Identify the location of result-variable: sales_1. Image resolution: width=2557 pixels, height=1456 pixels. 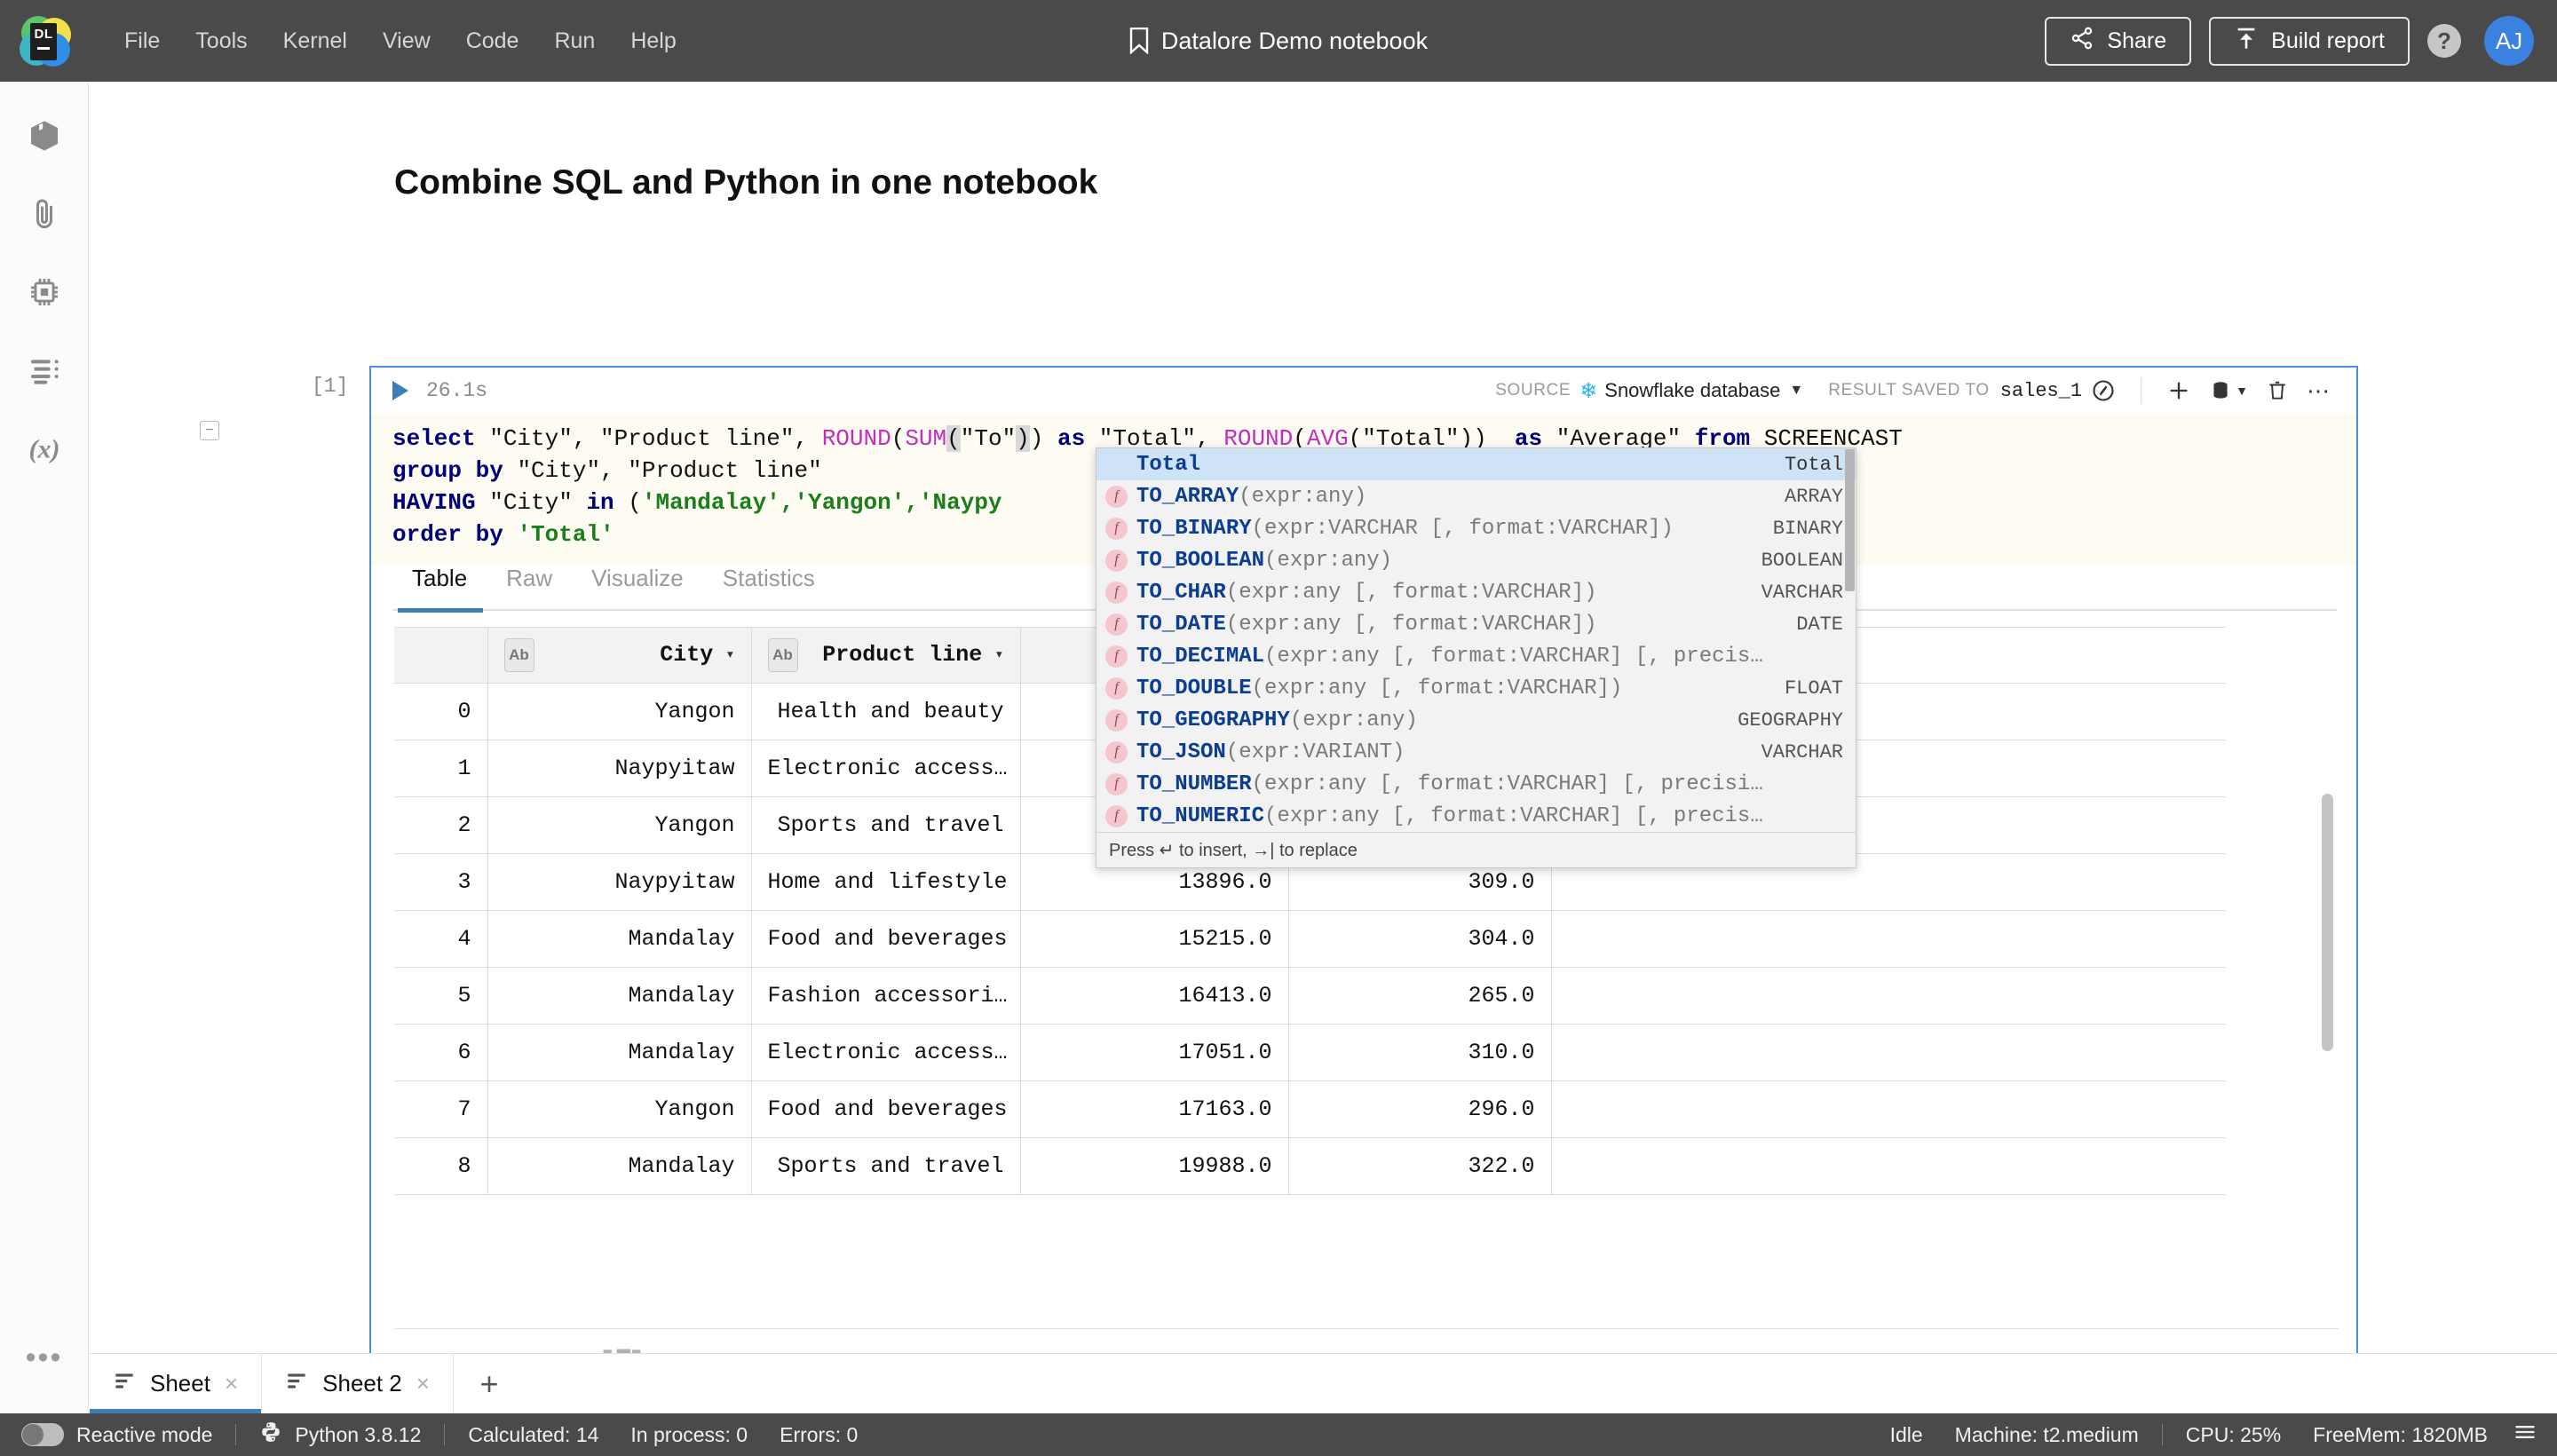
(2041, 391).